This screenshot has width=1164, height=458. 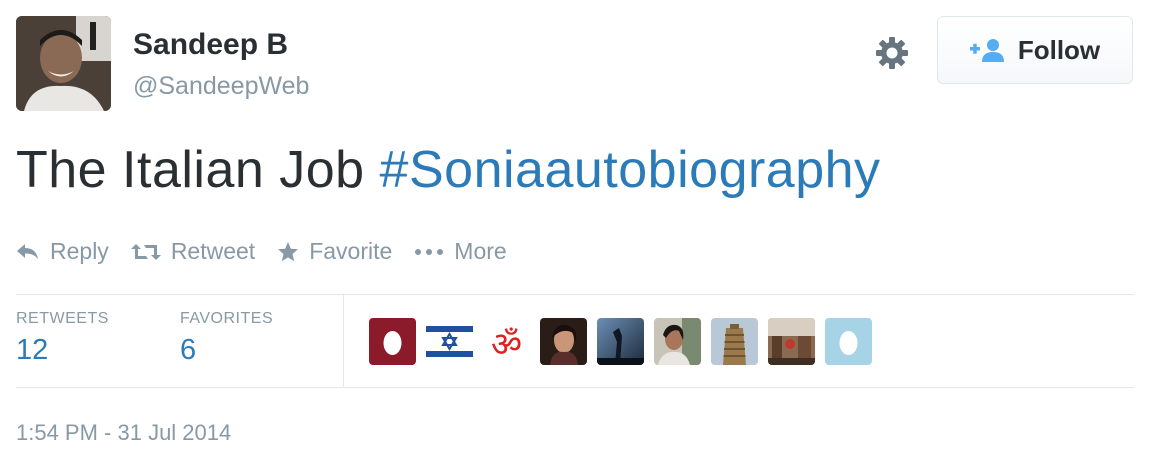 I want to click on more-label: More, so click(x=480, y=251).